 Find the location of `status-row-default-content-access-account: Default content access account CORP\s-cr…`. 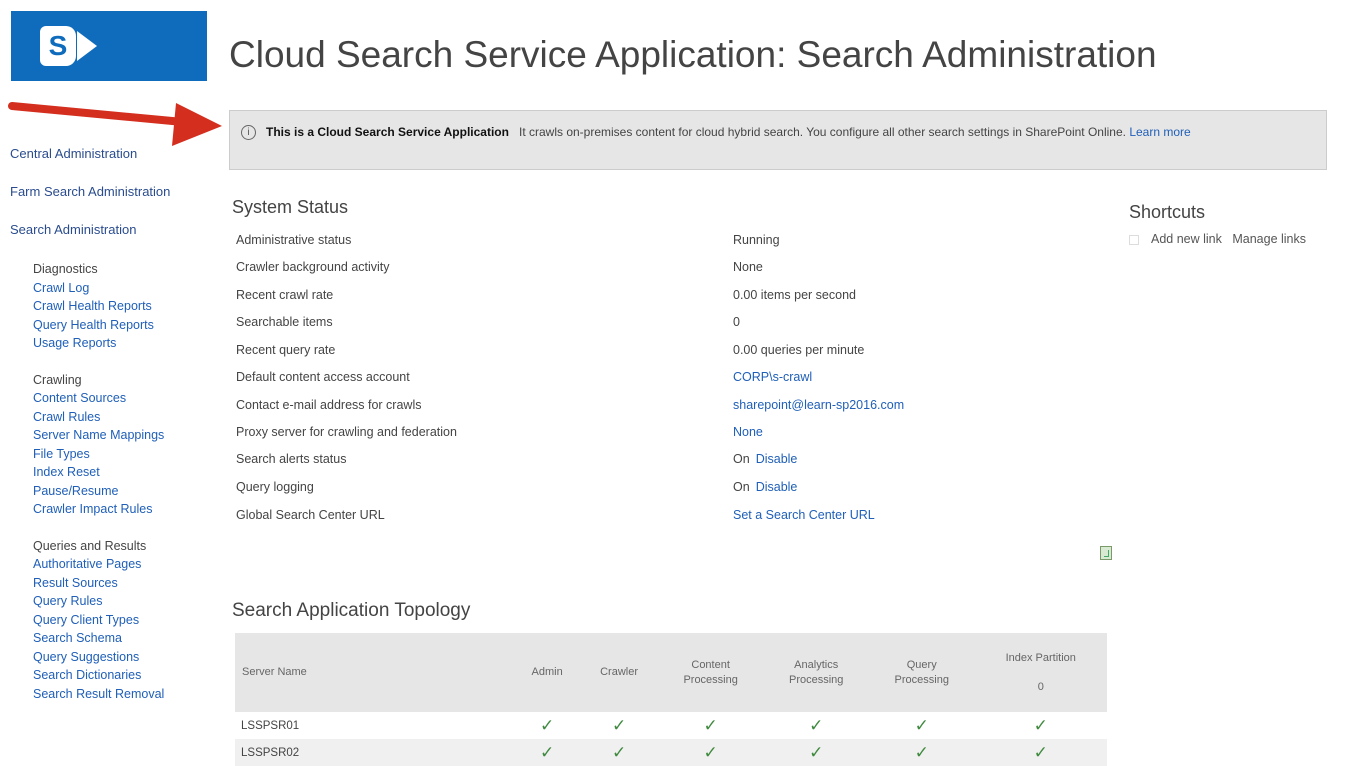

status-row-default-content-access-account: Default content access account CORP\s-cr… is located at coordinates (671, 377).